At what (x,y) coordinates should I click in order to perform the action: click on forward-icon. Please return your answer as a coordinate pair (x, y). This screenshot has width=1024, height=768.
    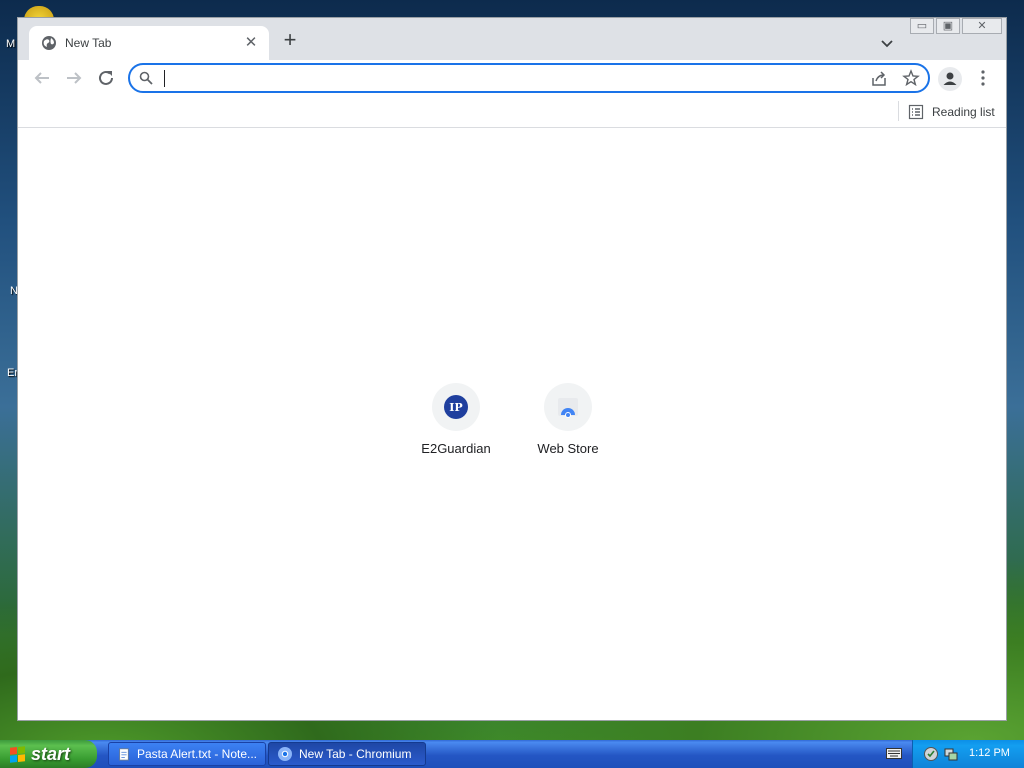
    Looking at the image, I should click on (74, 78).